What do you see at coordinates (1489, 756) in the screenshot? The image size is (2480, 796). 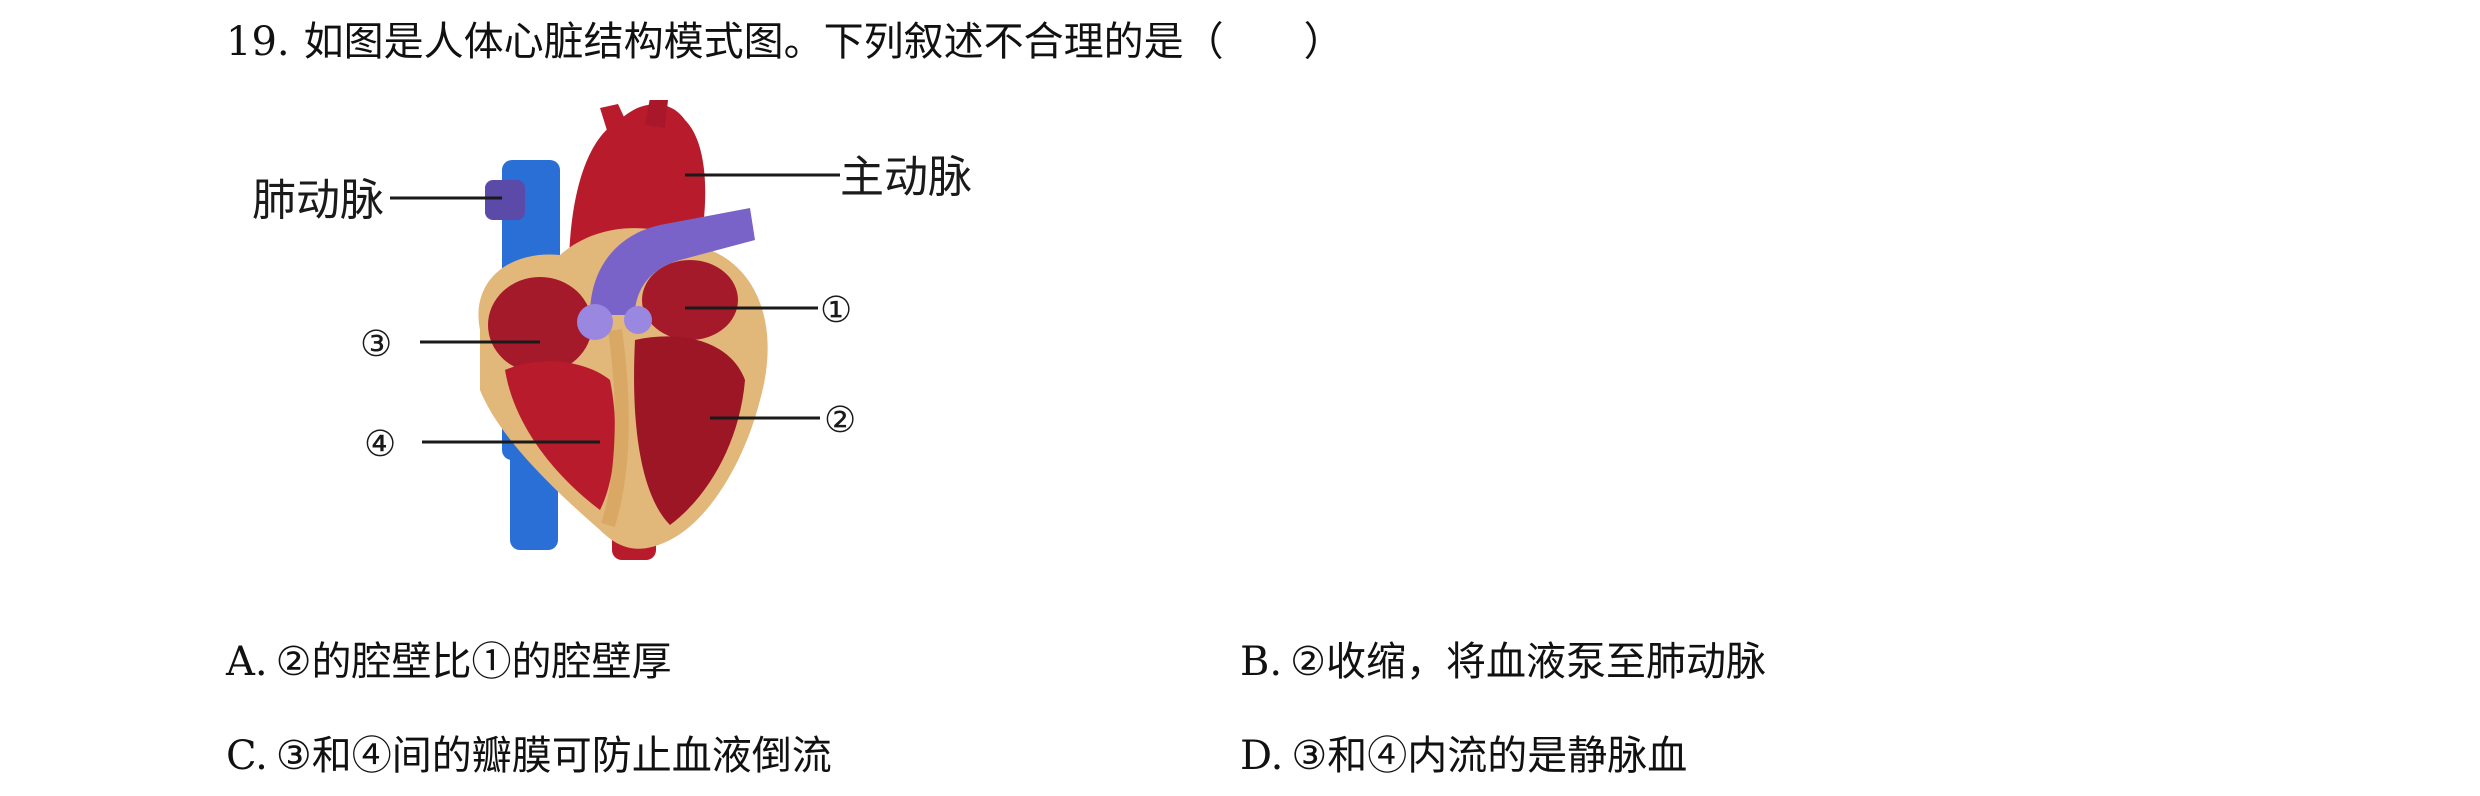 I see `option-d-text: ③和④内流的是静脉血` at bounding box center [1489, 756].